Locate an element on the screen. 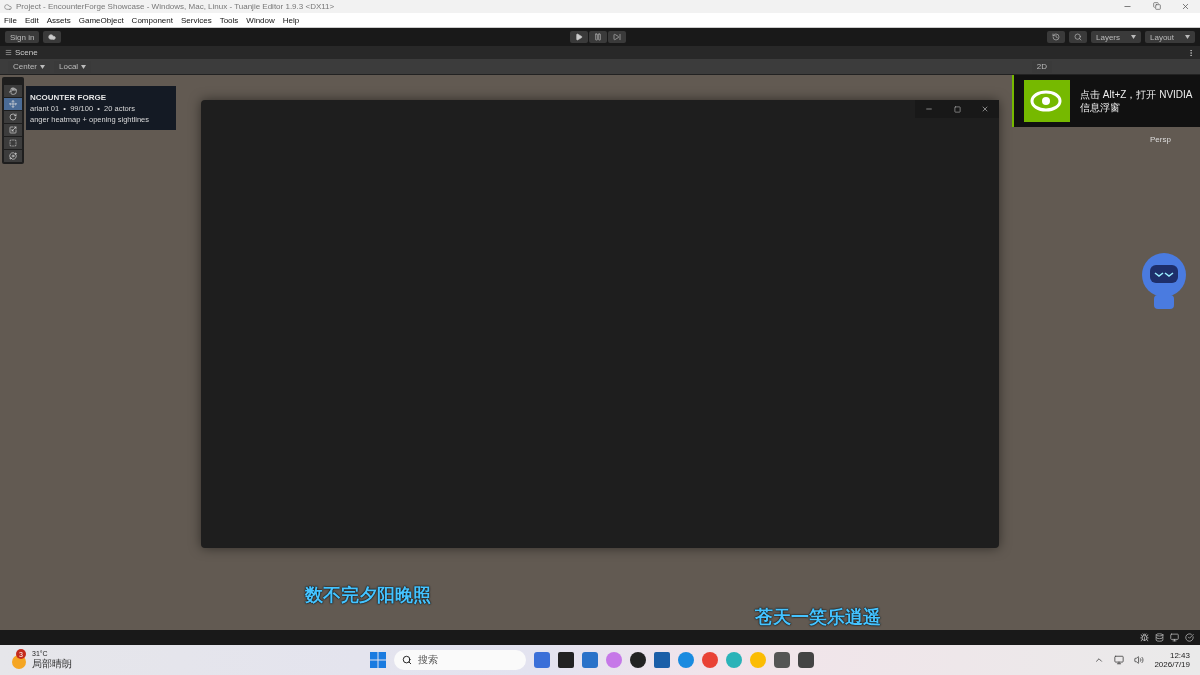  cloud-icon is located at coordinates (52, 37).